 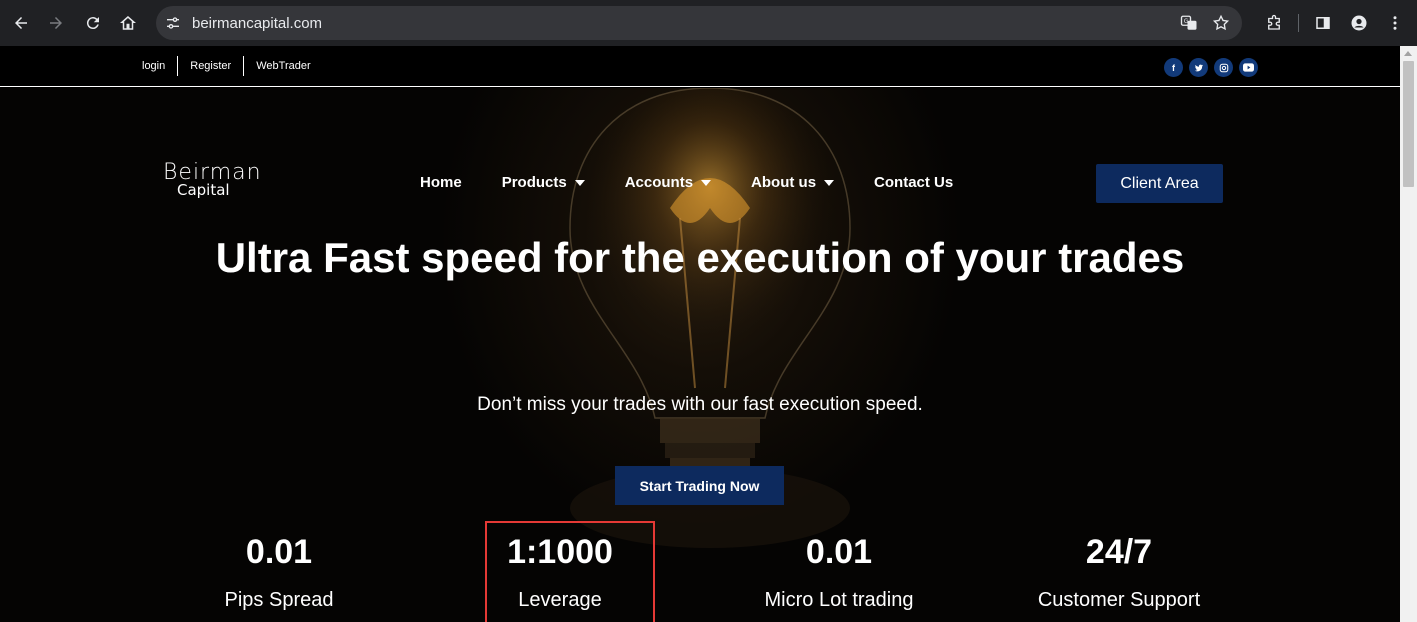 What do you see at coordinates (659, 182) in the screenshot?
I see `nav-item-label: Accounts` at bounding box center [659, 182].